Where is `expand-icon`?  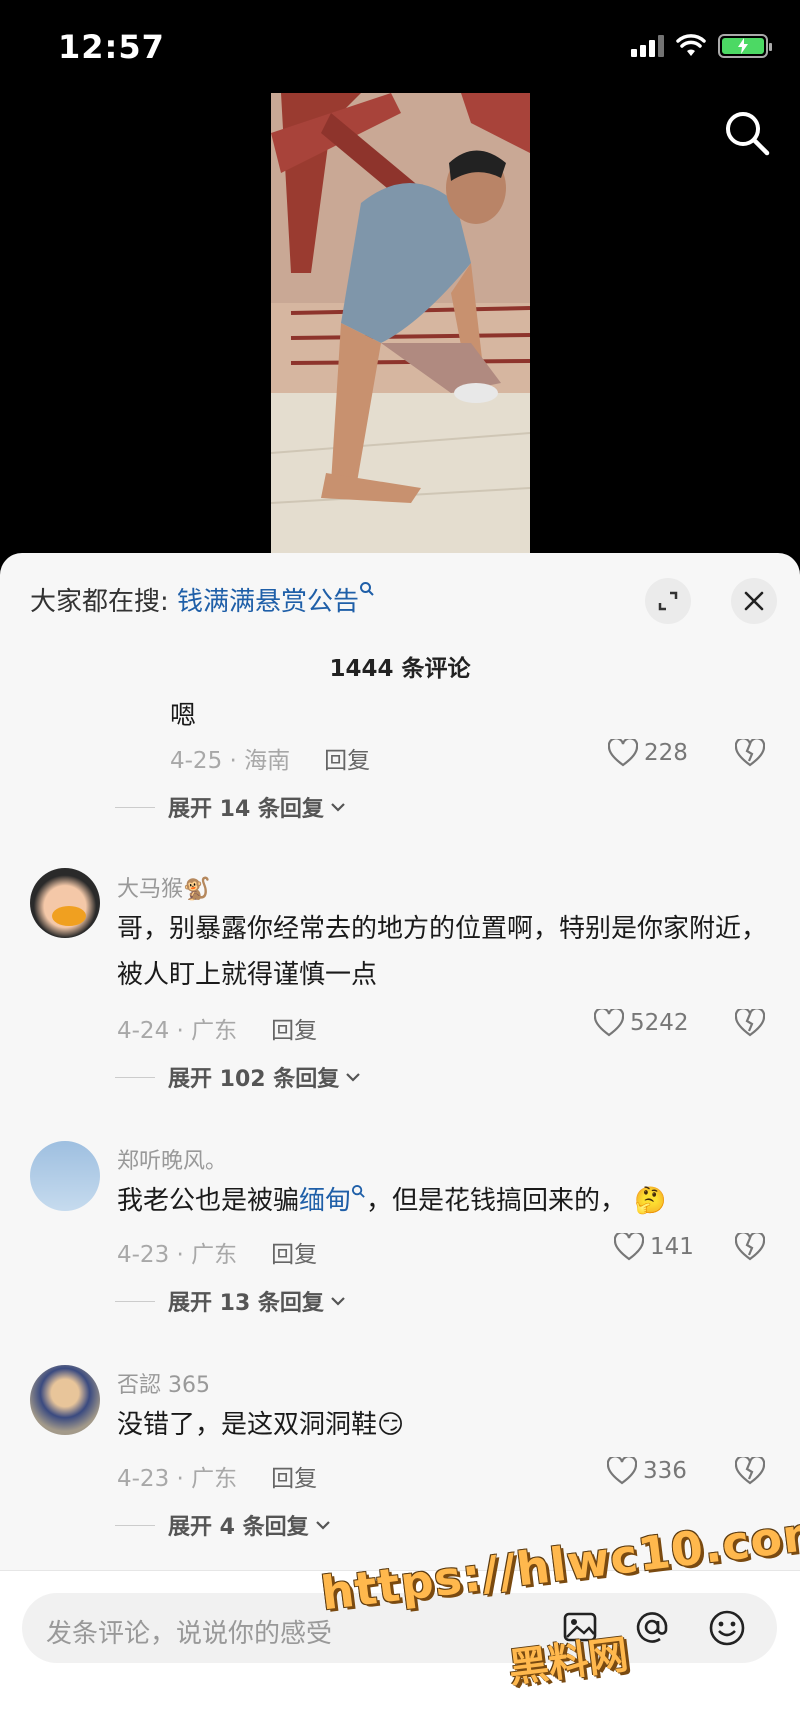 expand-icon is located at coordinates (668, 601).